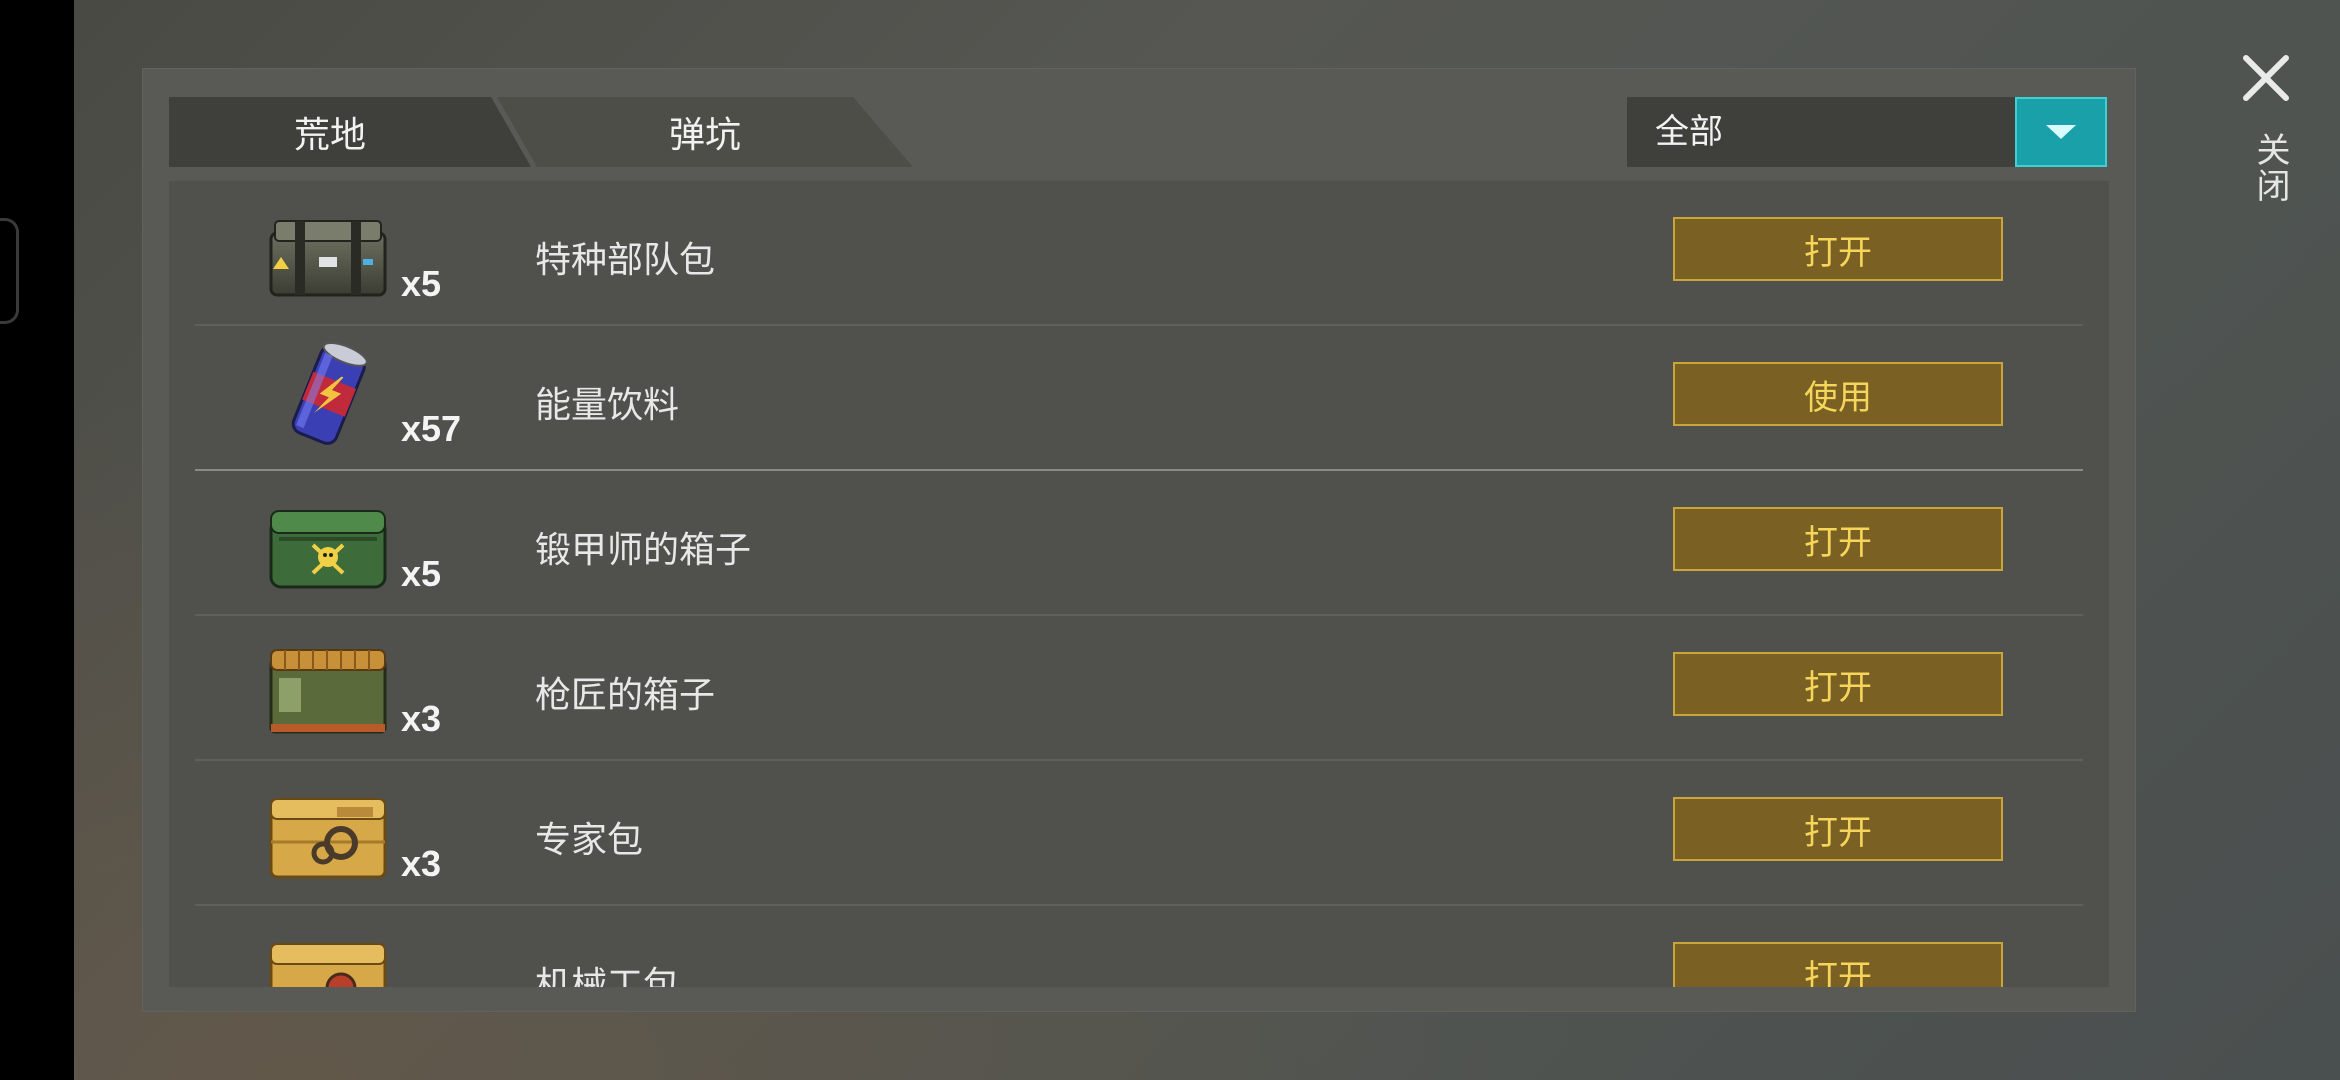  I want to click on screen-edge-notch, so click(9, 271).